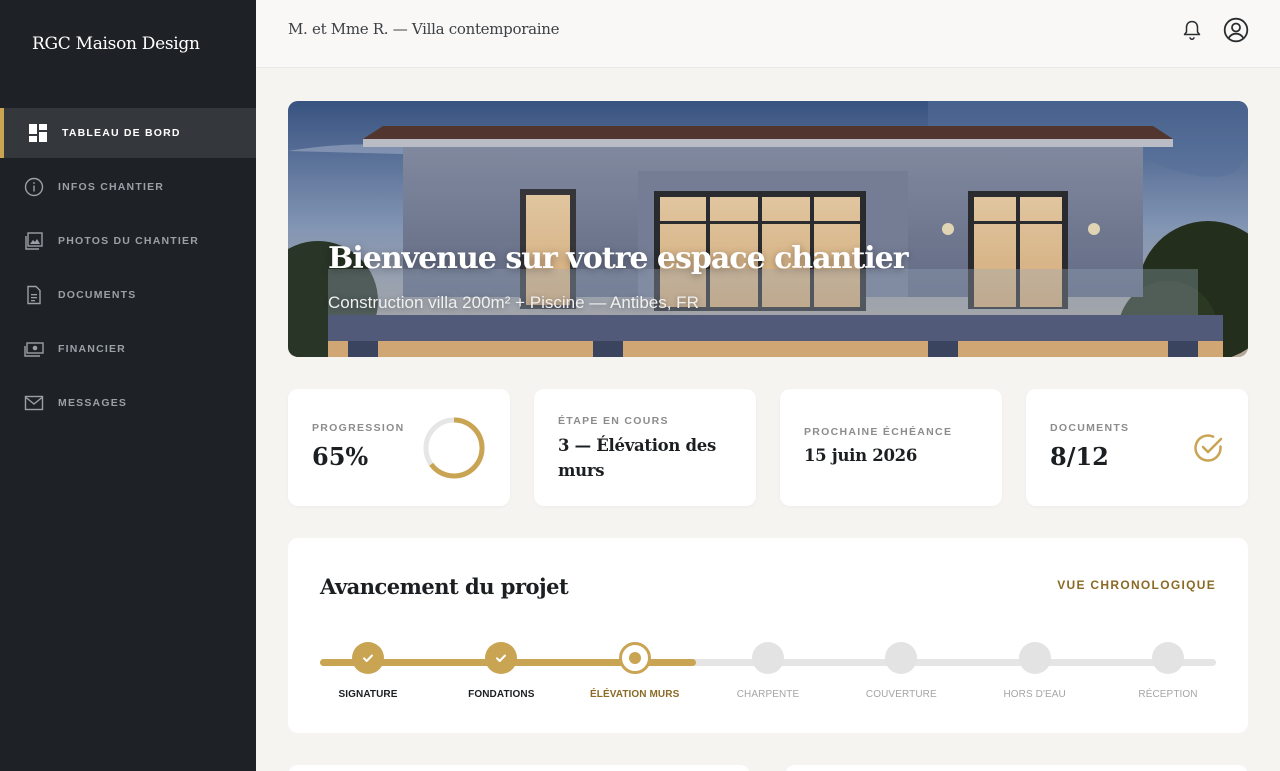  Describe the element at coordinates (1016, 768) in the screenshot. I see `next-panel-right` at that location.